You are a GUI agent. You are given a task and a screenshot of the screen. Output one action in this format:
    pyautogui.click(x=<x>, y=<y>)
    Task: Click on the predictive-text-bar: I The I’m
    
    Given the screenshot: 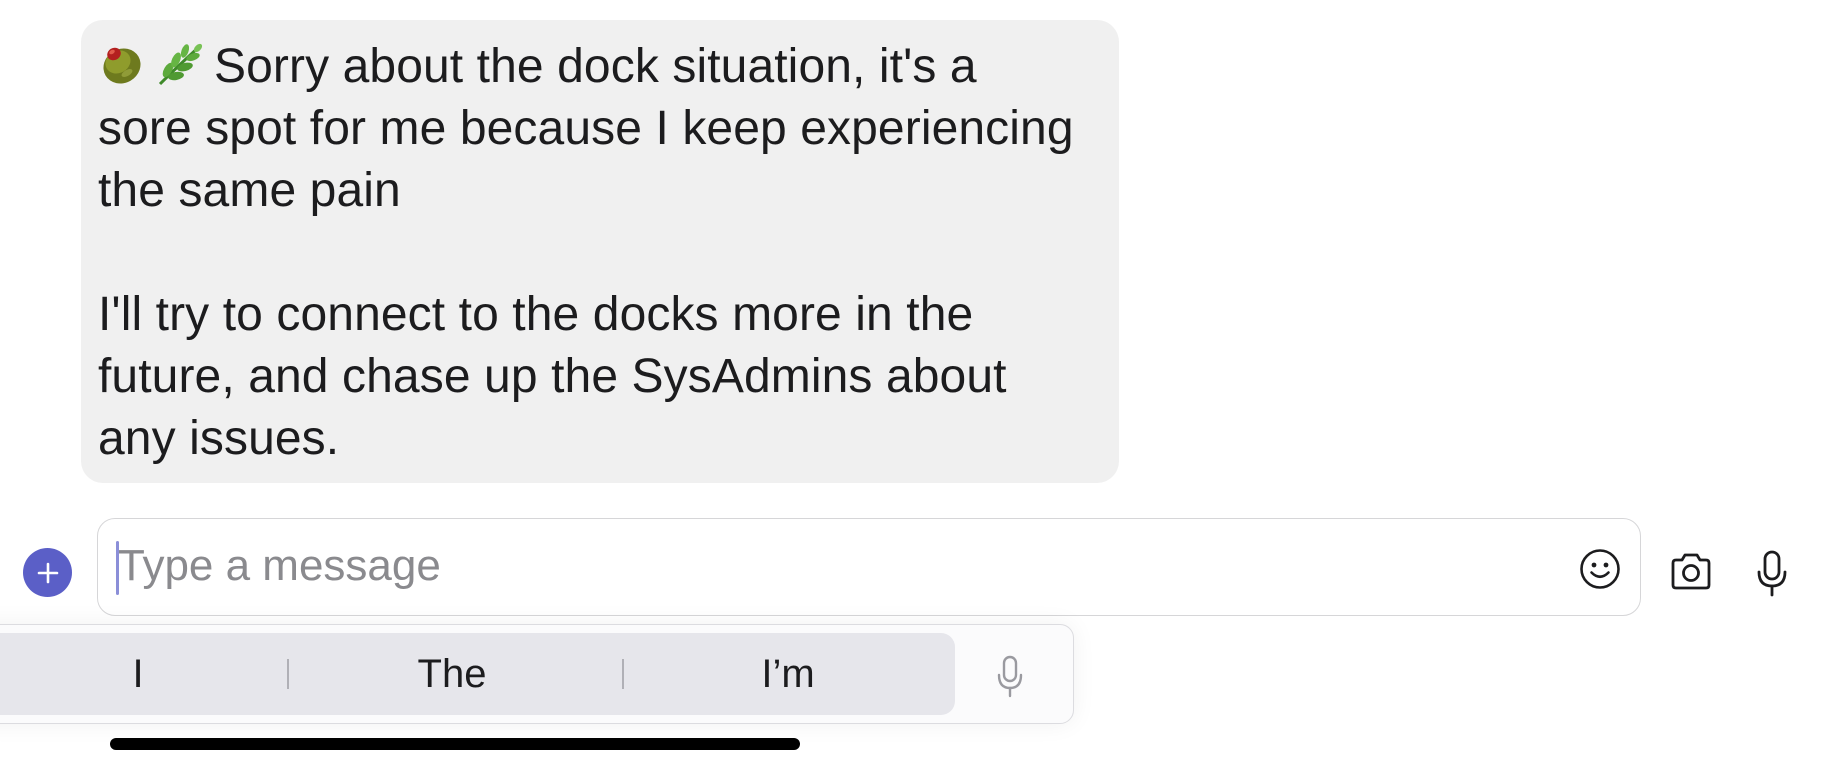 What is the action you would take?
    pyautogui.click(x=537, y=674)
    